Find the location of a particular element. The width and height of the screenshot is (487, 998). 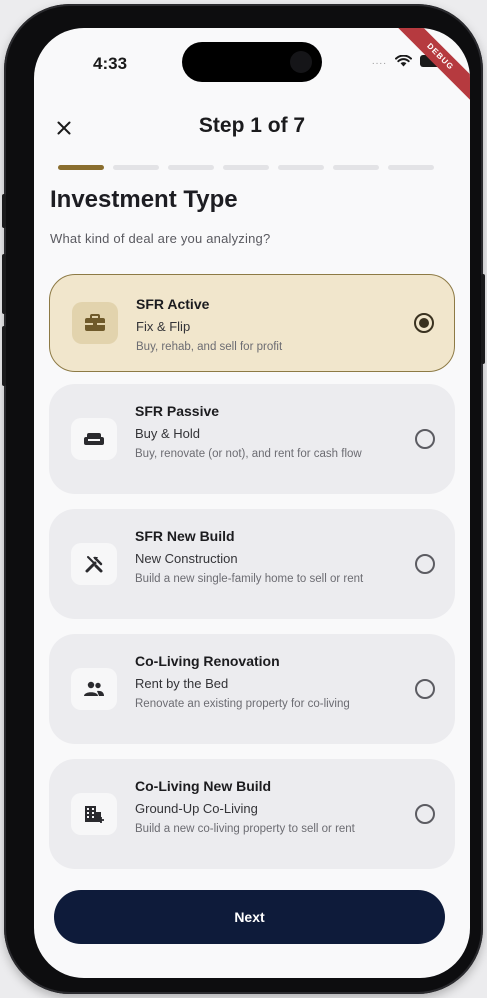

power-button is located at coordinates (483, 319).